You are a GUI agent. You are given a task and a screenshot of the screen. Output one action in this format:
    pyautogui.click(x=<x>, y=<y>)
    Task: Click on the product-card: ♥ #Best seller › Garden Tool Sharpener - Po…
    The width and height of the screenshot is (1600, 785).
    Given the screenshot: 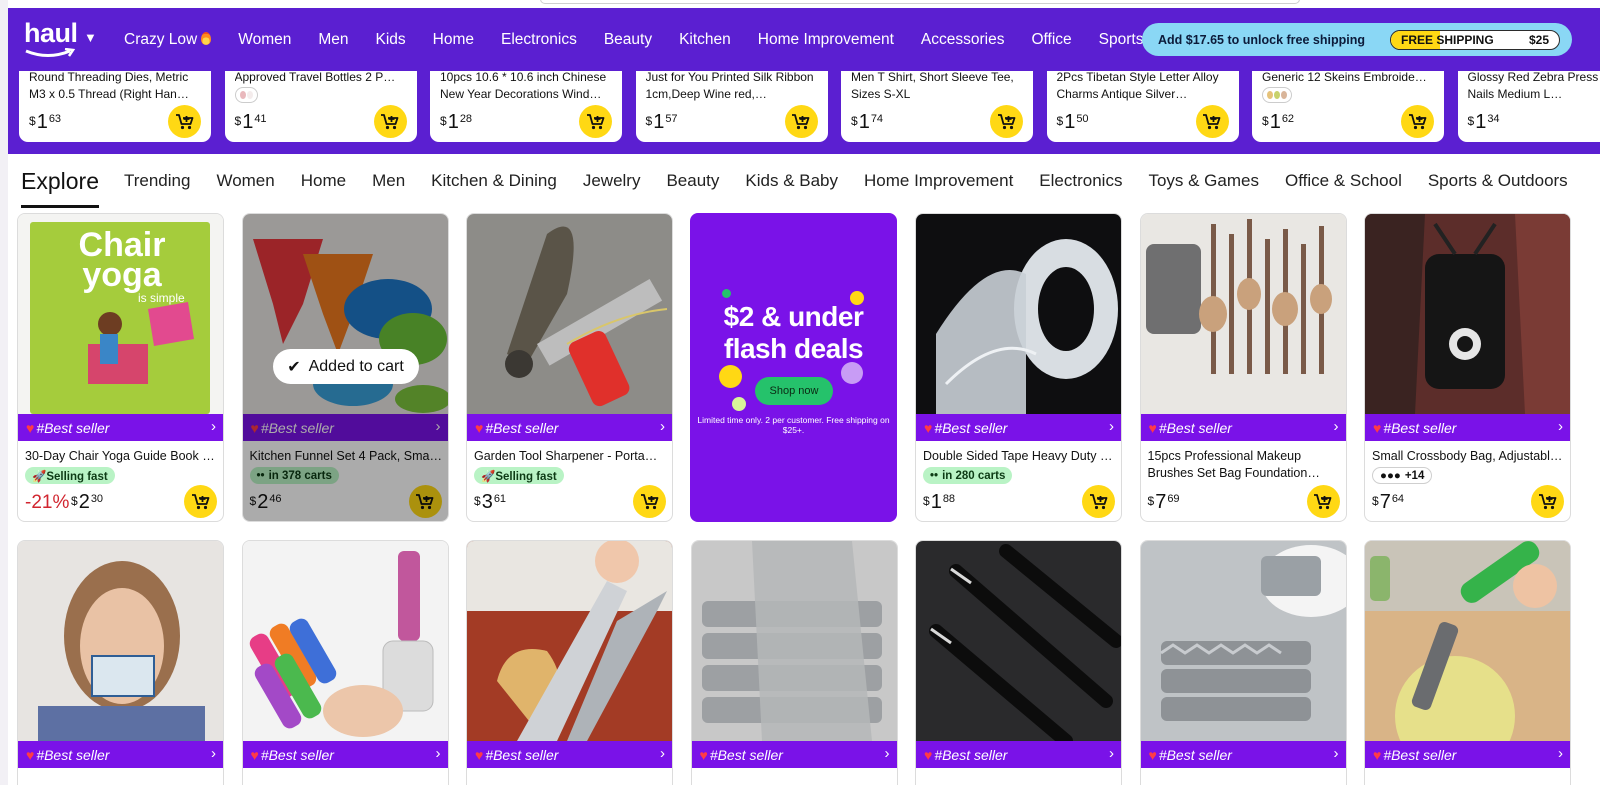 What is the action you would take?
    pyautogui.click(x=569, y=367)
    